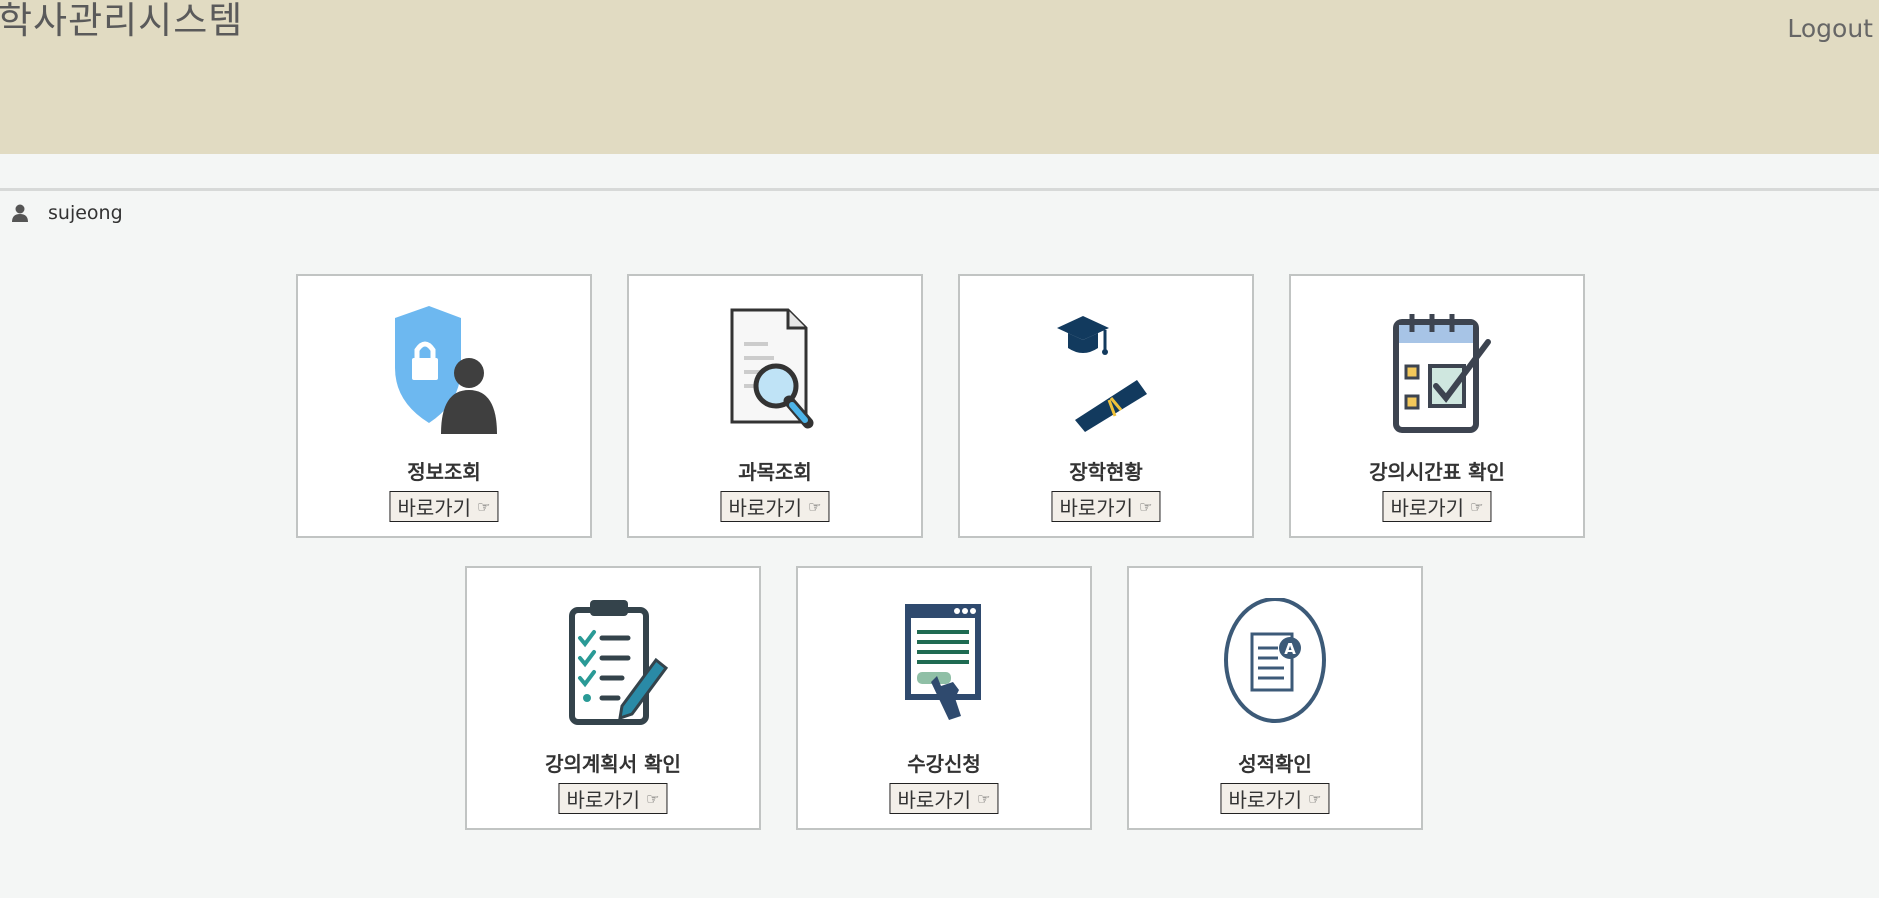  I want to click on graduation-diploma-icon, so click(1108, 370).